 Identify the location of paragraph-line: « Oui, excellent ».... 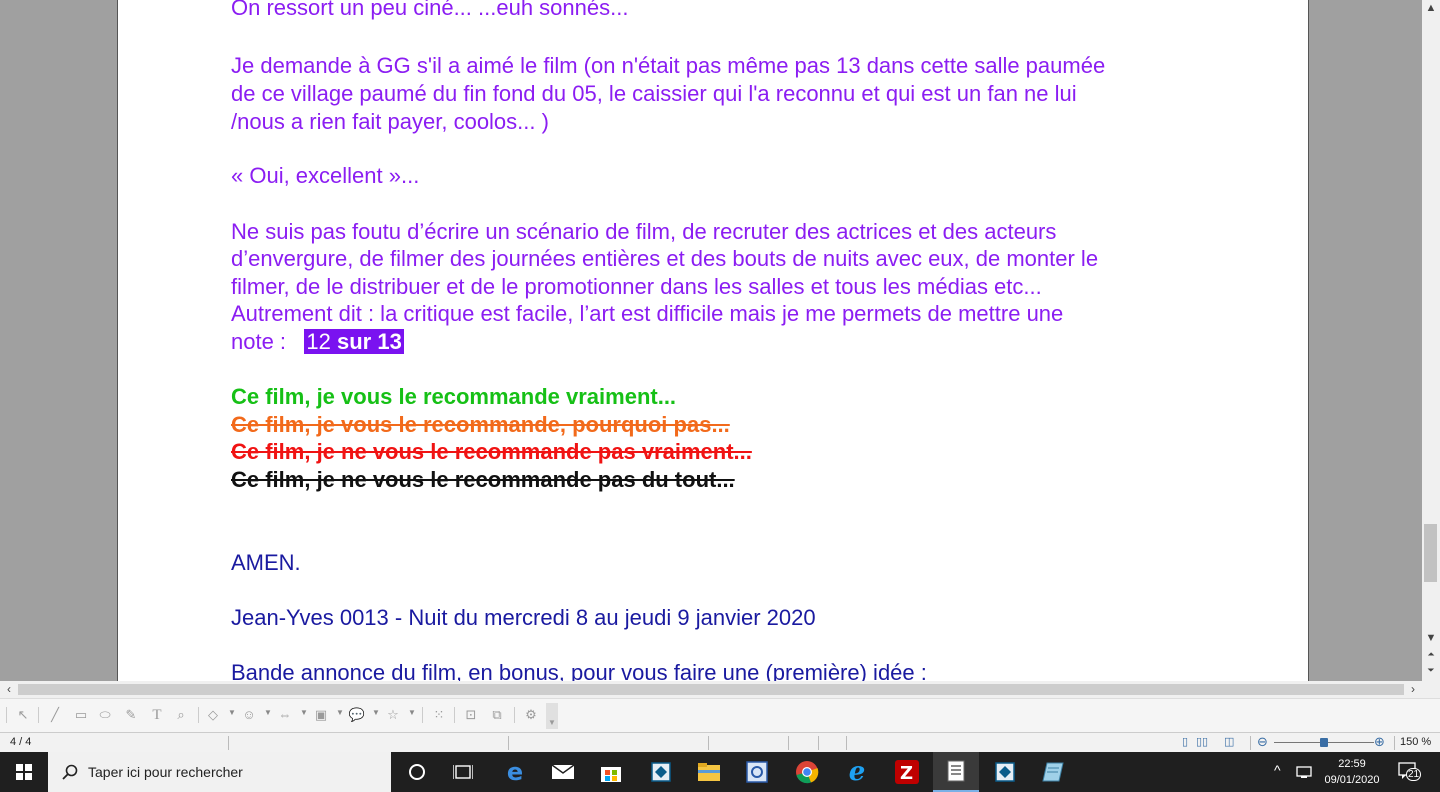
(325, 175).